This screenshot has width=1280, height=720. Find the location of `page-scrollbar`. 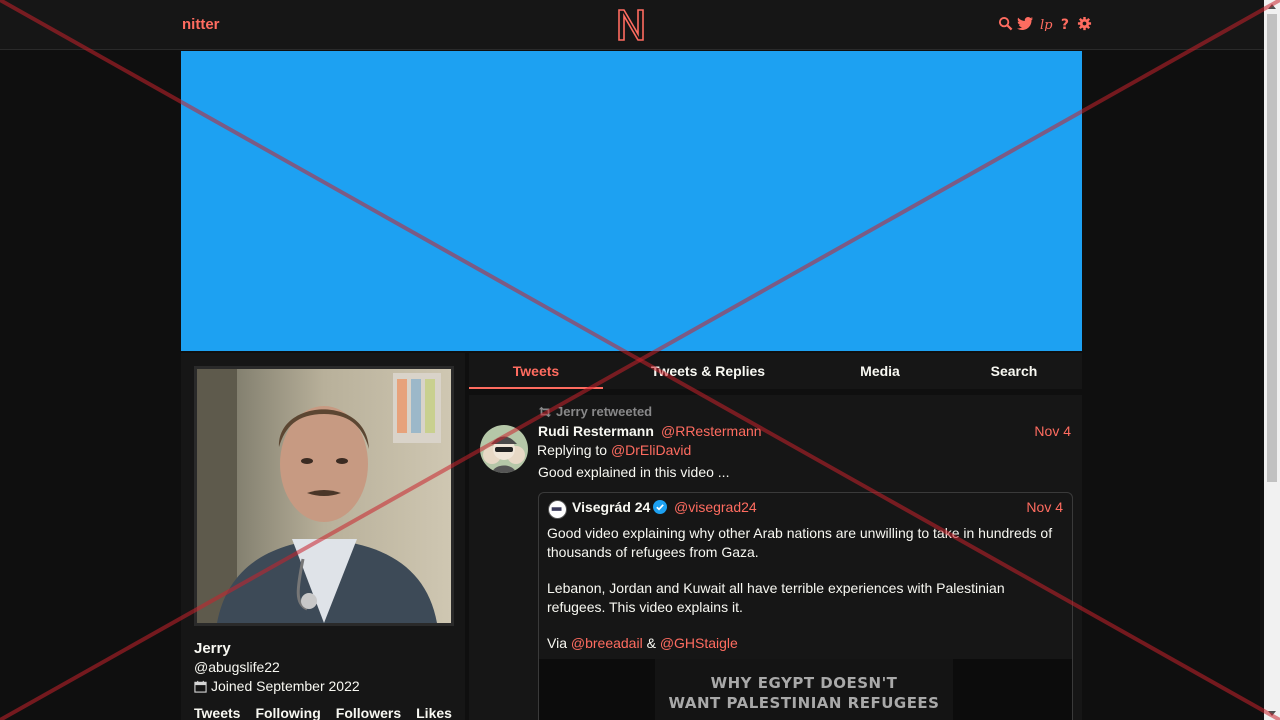

page-scrollbar is located at coordinates (1272, 360).